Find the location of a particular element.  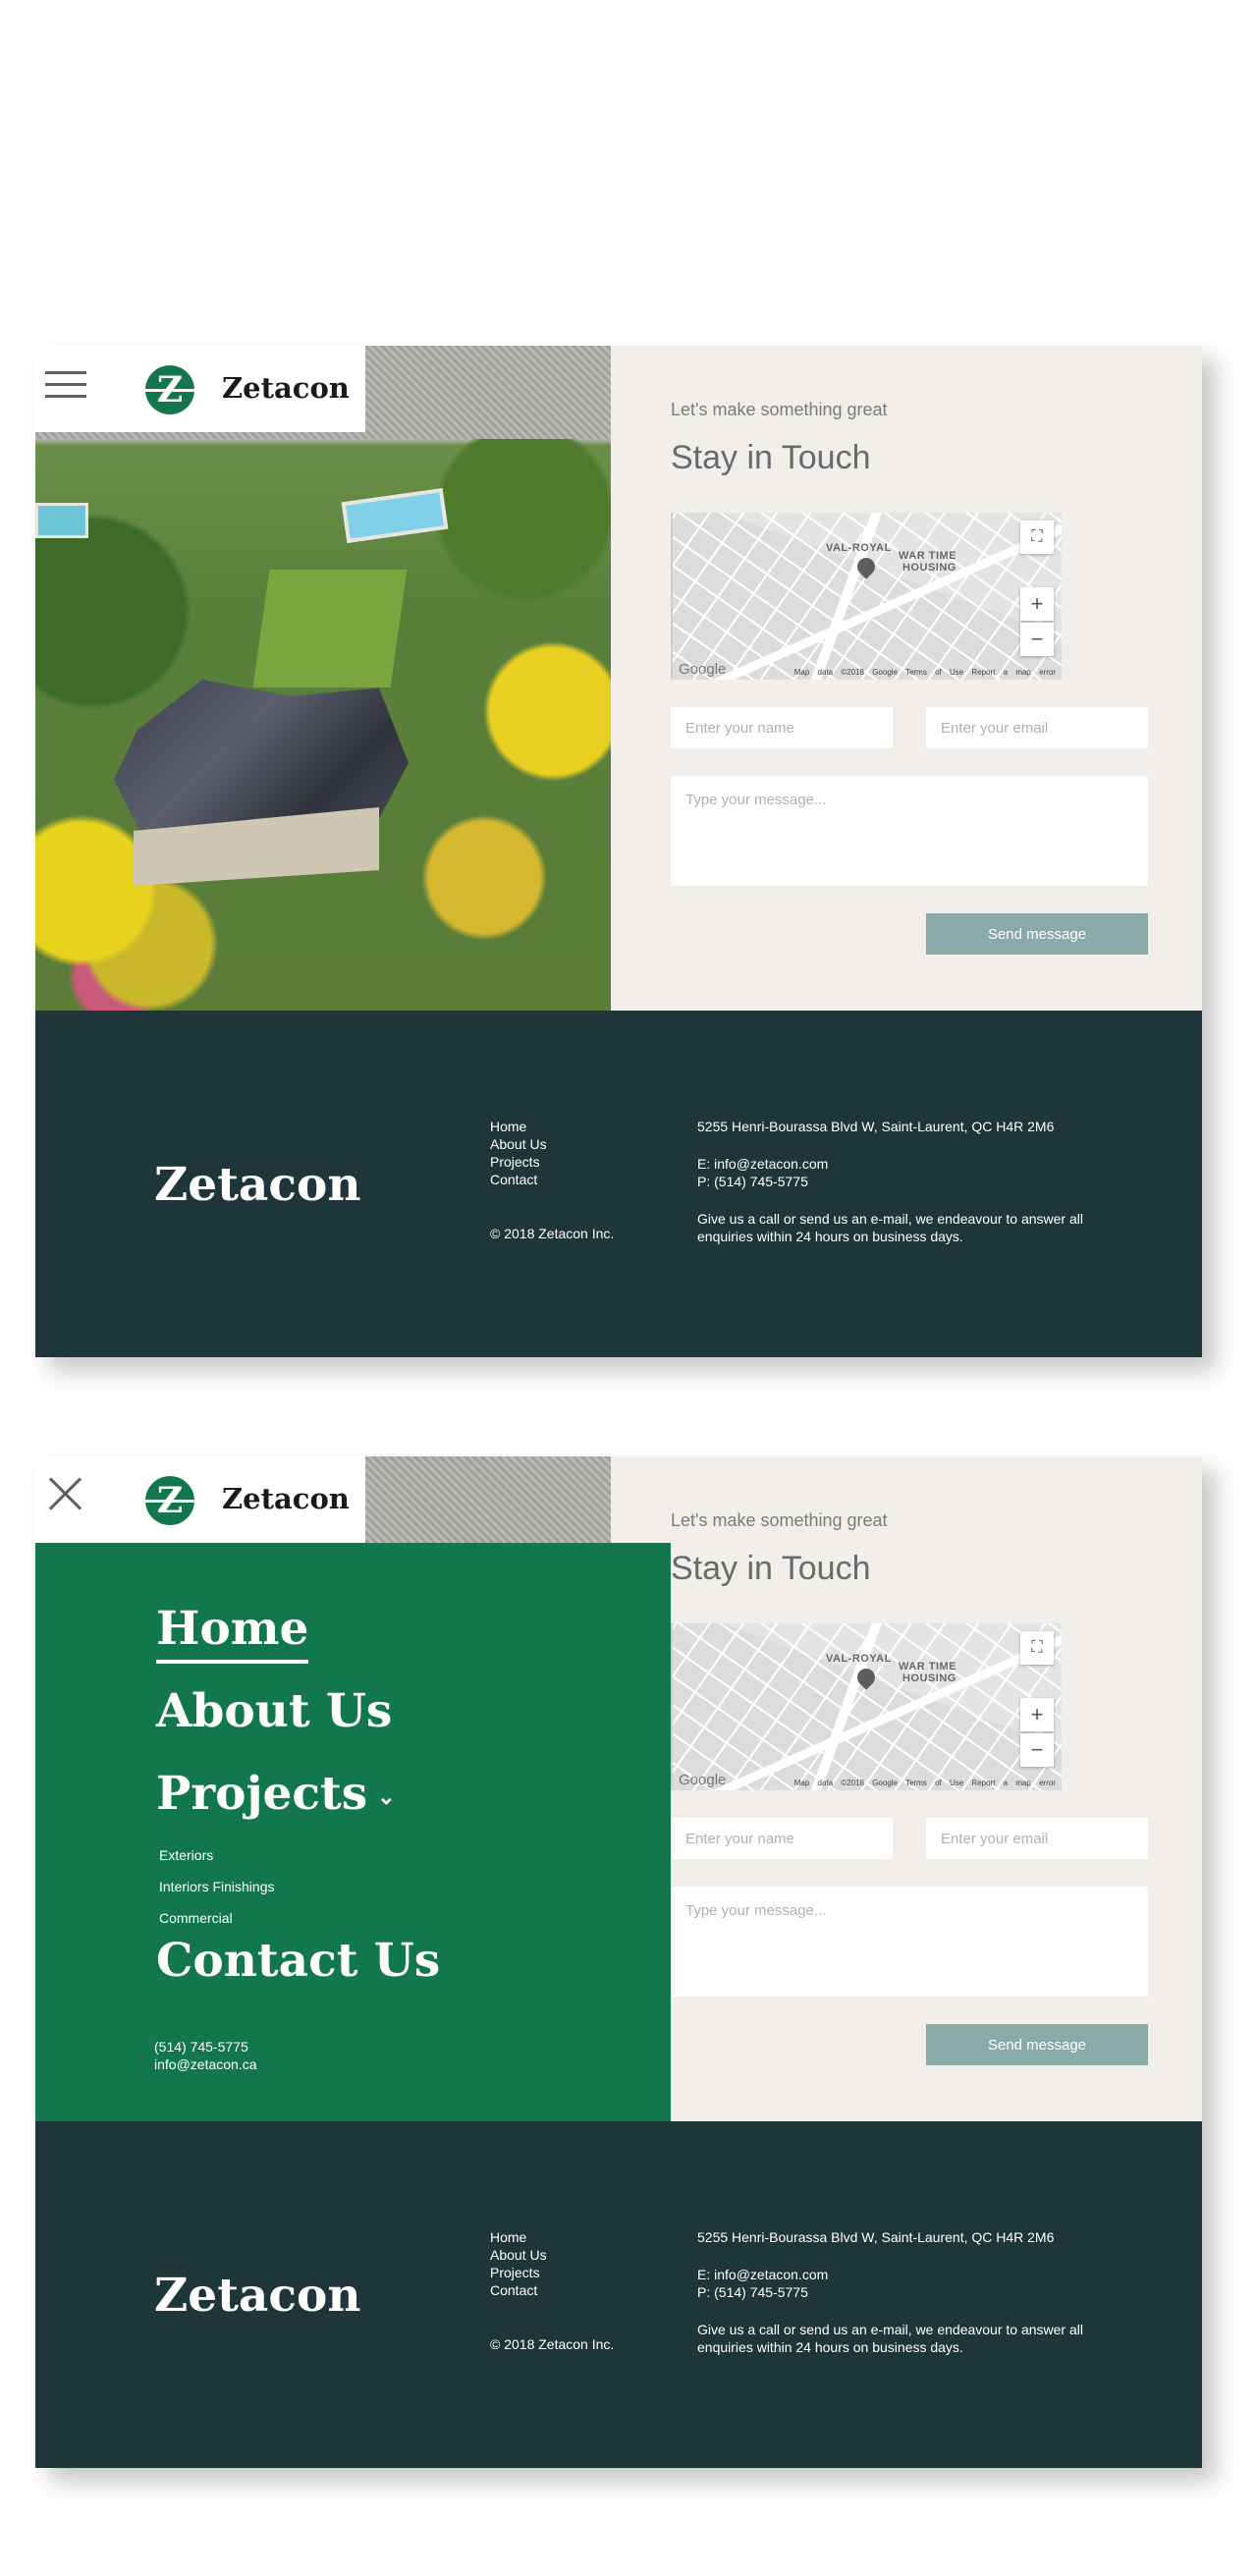

menu-item-projects-label: Projects is located at coordinates (262, 1794).